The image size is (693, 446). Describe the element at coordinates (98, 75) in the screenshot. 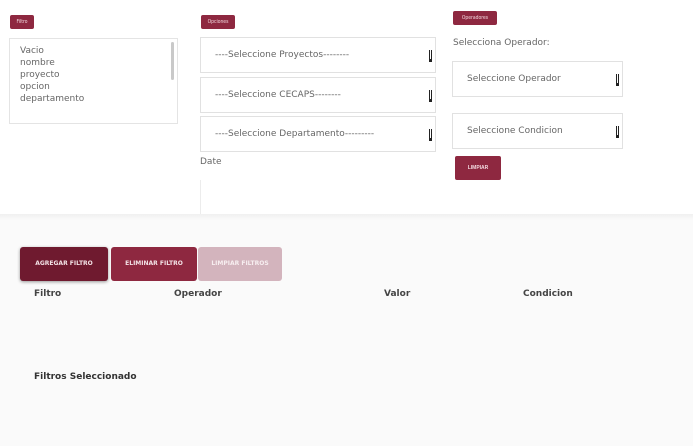

I see `list-item: proyecto` at that location.